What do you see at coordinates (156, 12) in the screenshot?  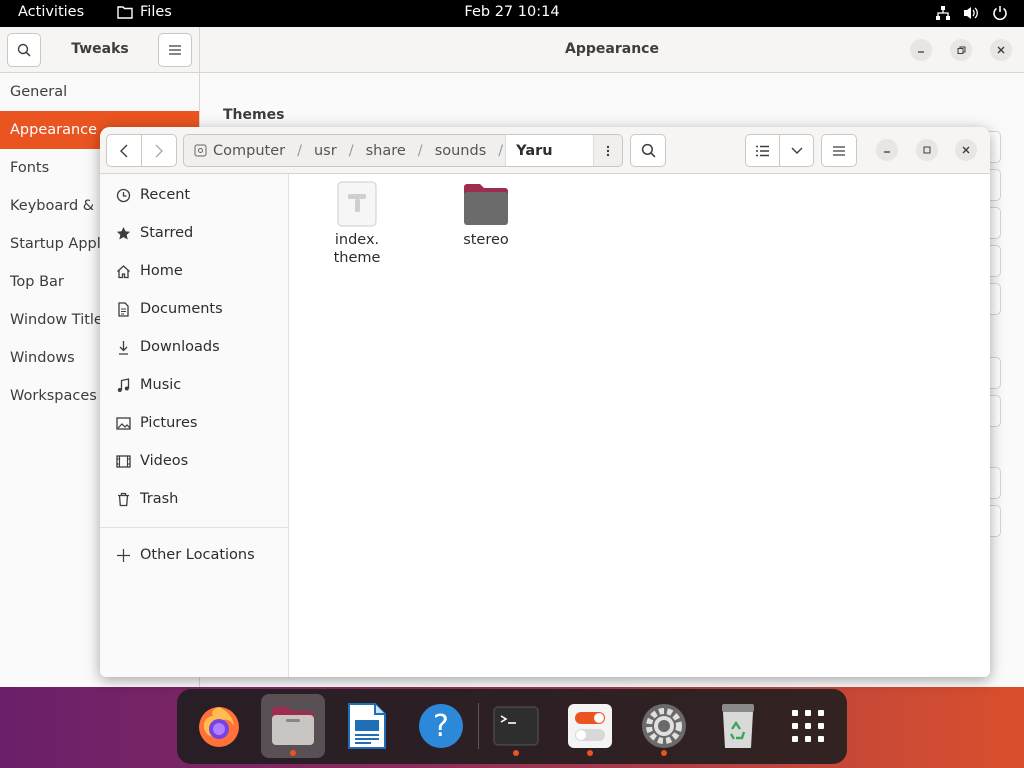 I see `app-menu-label: Files` at bounding box center [156, 12].